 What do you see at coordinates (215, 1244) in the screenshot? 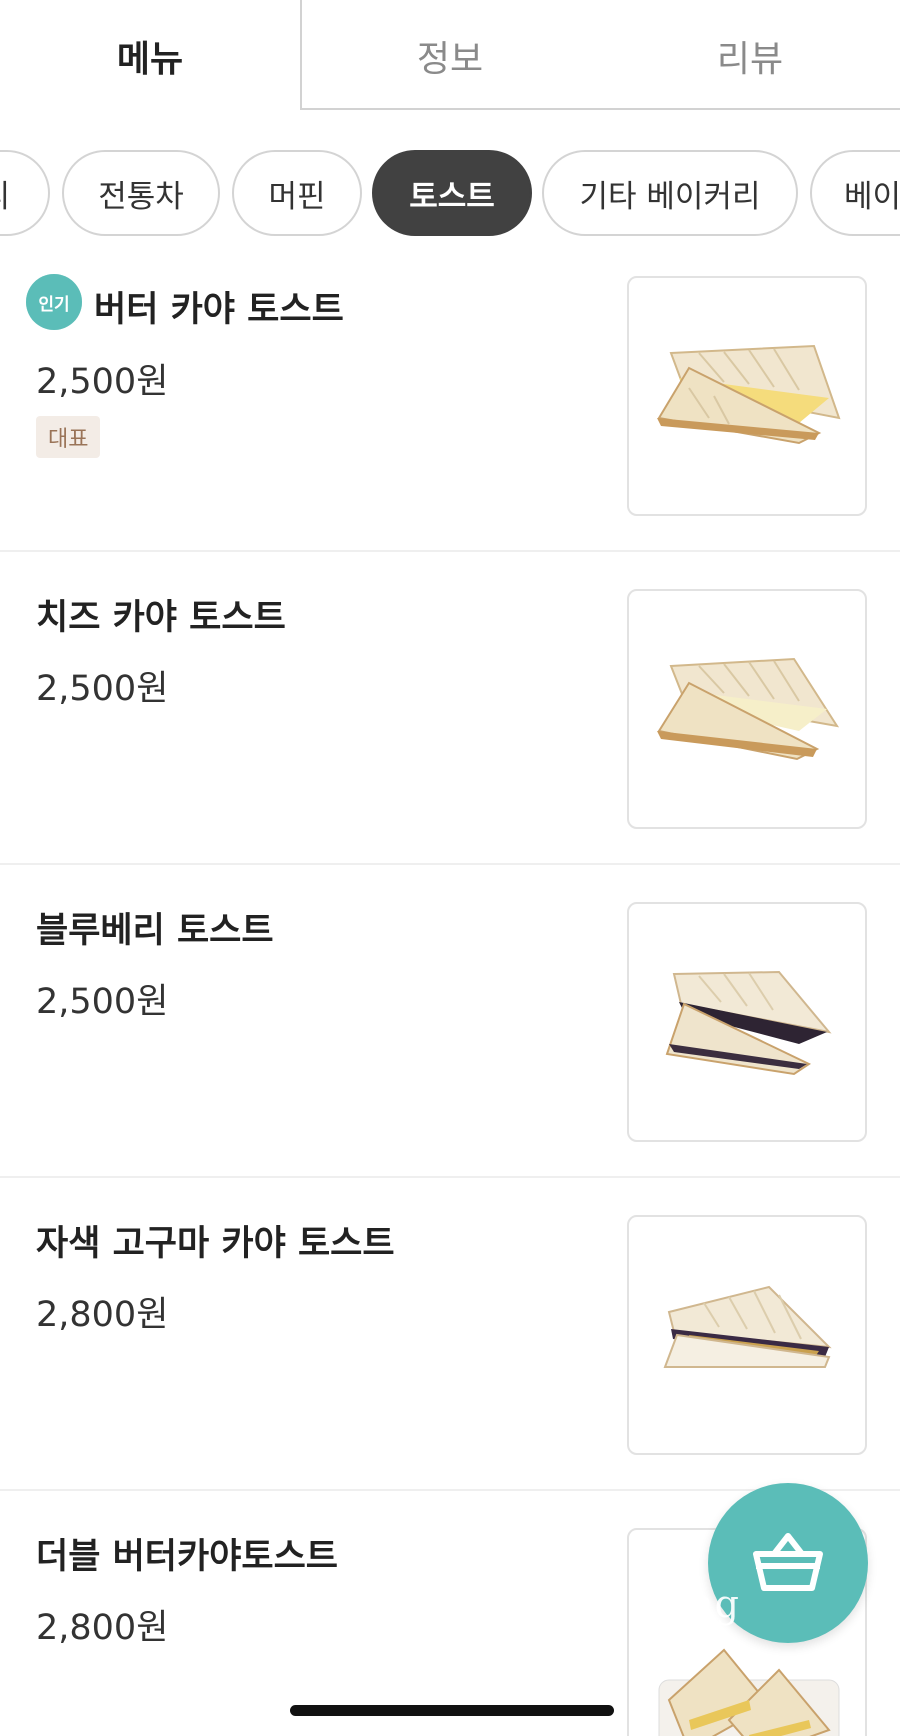
I see `menu-item-name: 자색 고구마 카야 토스트` at bounding box center [215, 1244].